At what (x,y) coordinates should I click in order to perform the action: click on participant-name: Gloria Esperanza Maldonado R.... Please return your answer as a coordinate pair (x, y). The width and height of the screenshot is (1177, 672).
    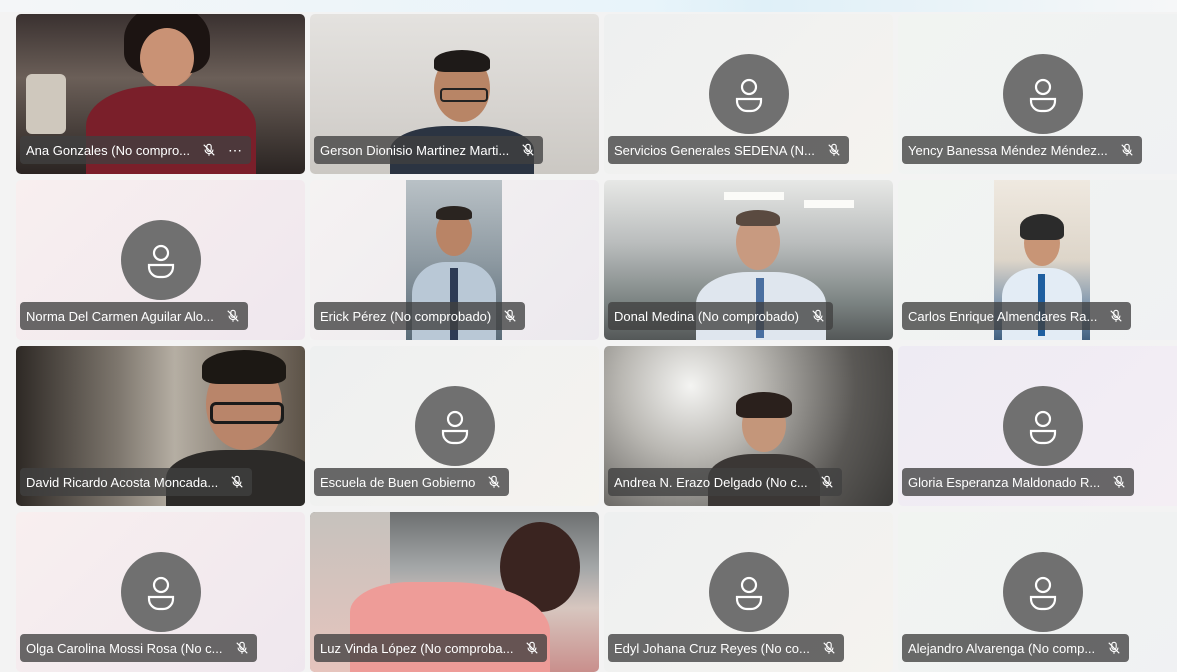
    Looking at the image, I should click on (1004, 482).